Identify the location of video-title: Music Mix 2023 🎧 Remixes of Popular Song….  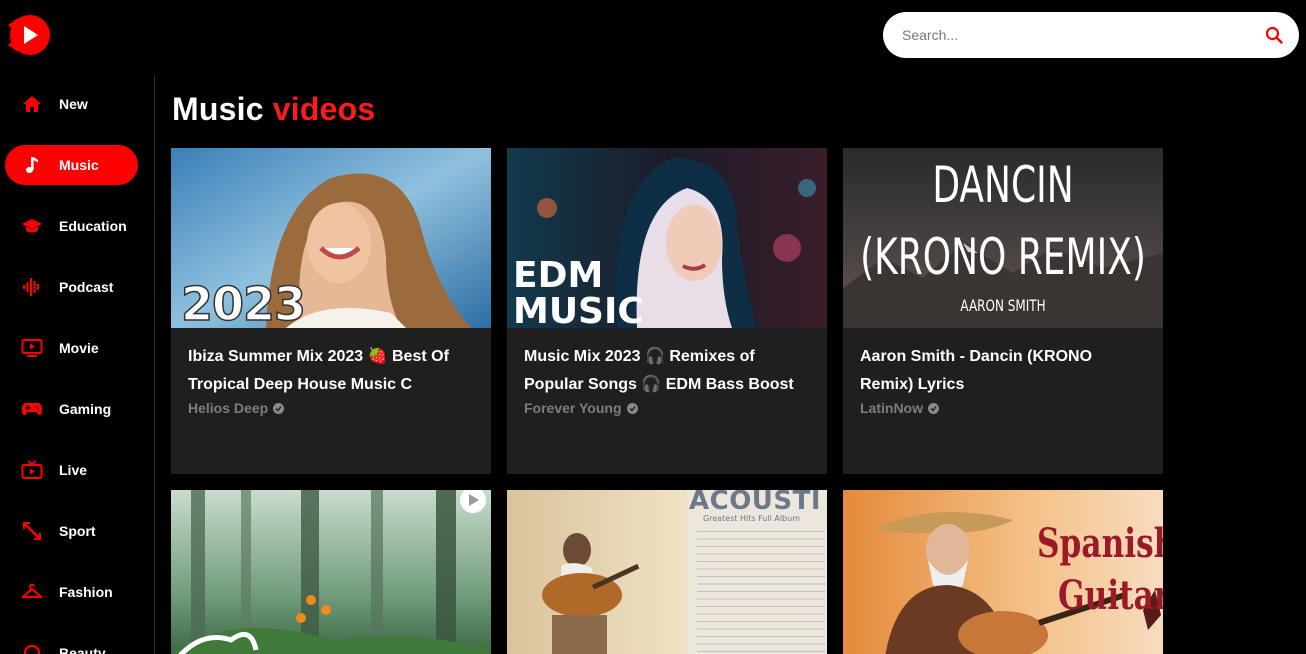
(667, 371).